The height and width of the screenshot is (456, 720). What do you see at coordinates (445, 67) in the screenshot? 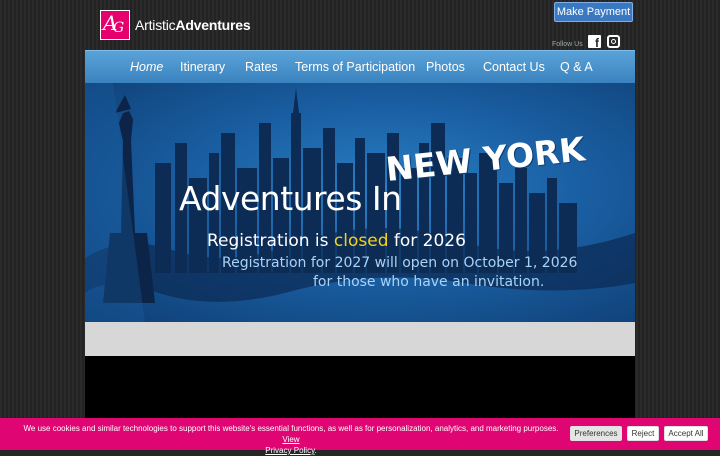
I see `nav-item-photos: Photos` at bounding box center [445, 67].